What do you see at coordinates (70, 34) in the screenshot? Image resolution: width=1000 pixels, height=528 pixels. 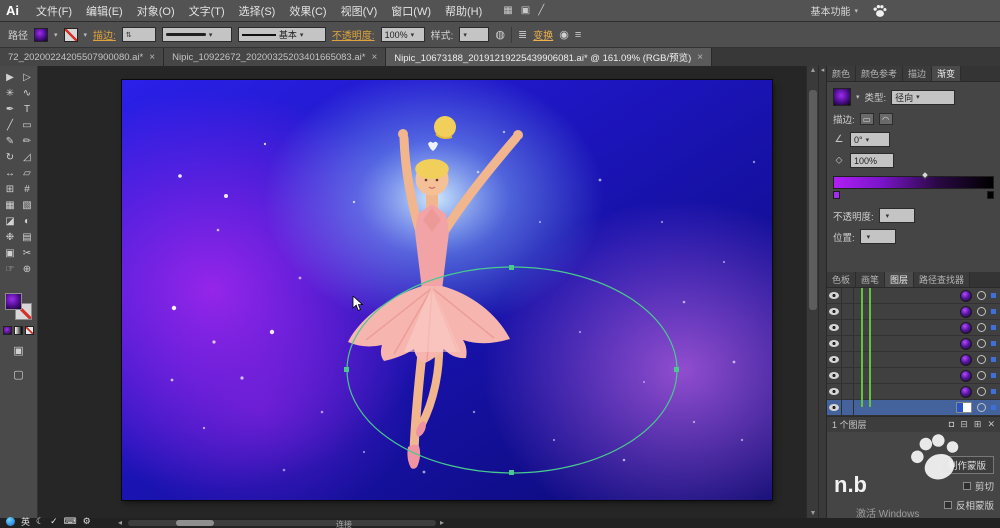 I see `stroke-color-swatch` at bounding box center [70, 34].